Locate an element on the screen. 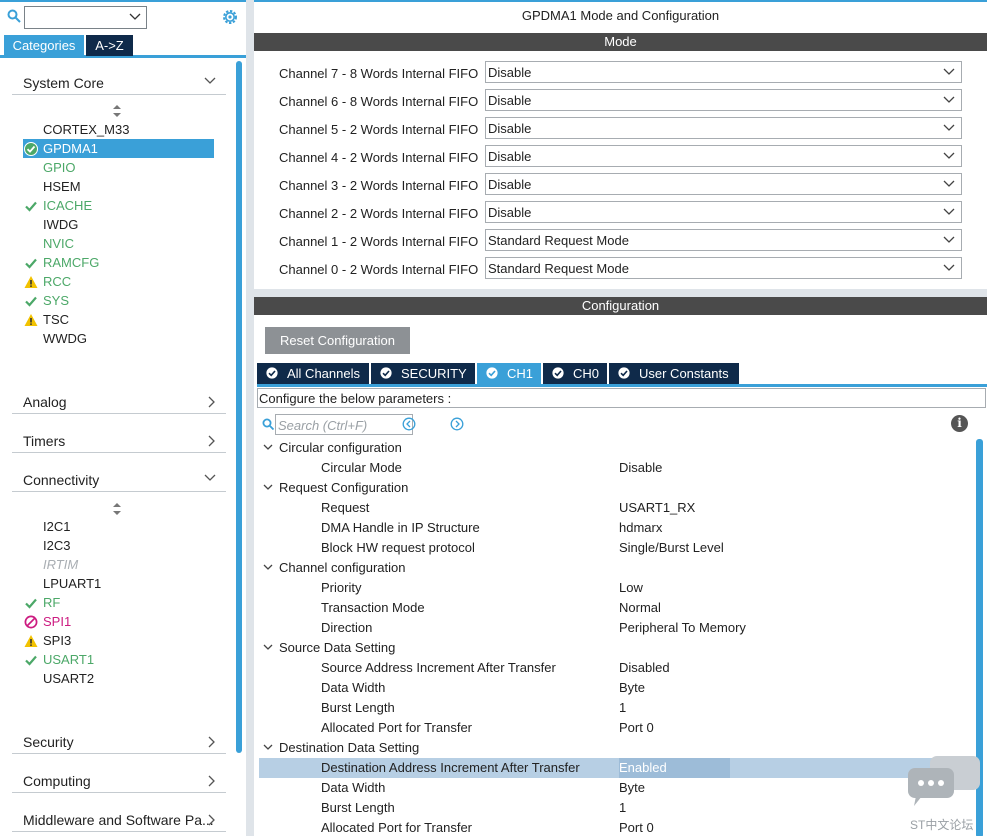 The image size is (987, 836). tree-item-spi1: SPI1 is located at coordinates (118, 621).